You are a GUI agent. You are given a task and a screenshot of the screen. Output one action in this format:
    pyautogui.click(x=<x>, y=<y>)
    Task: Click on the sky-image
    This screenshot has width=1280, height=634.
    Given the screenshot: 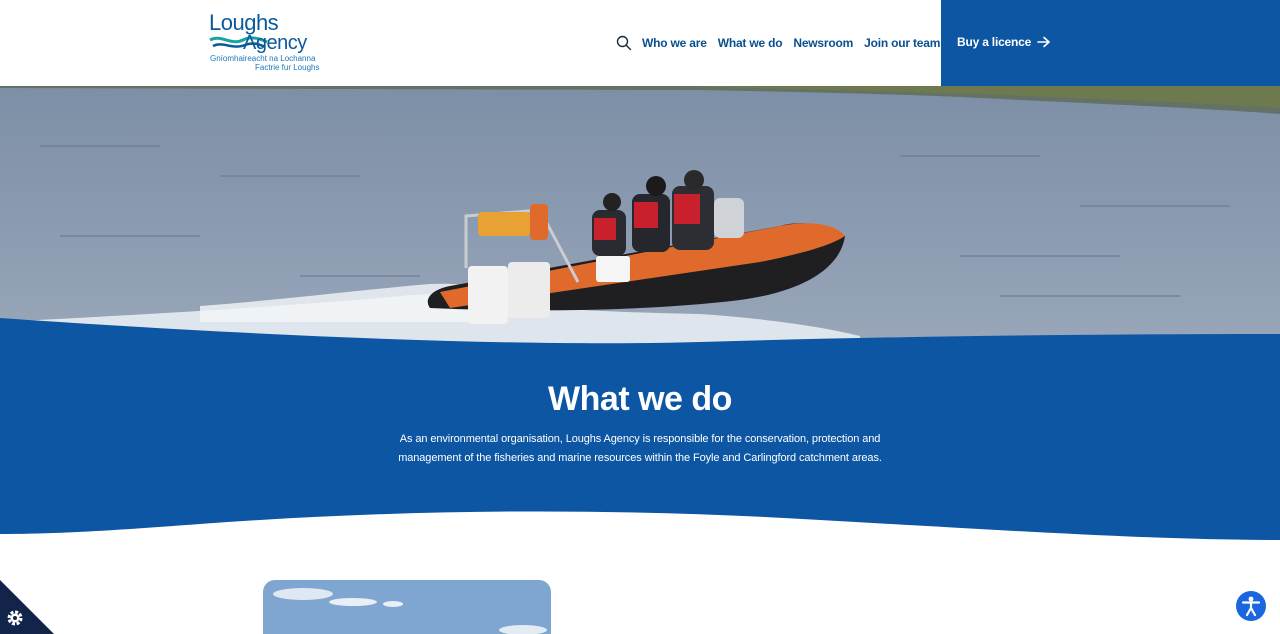 What is the action you would take?
    pyautogui.click(x=407, y=607)
    